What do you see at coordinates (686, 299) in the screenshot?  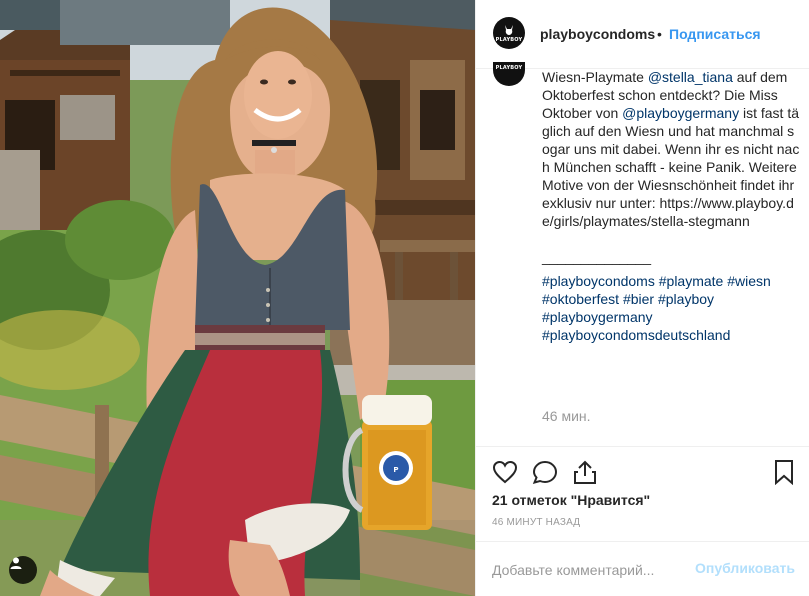 I see `hashtag-link: #playboy` at bounding box center [686, 299].